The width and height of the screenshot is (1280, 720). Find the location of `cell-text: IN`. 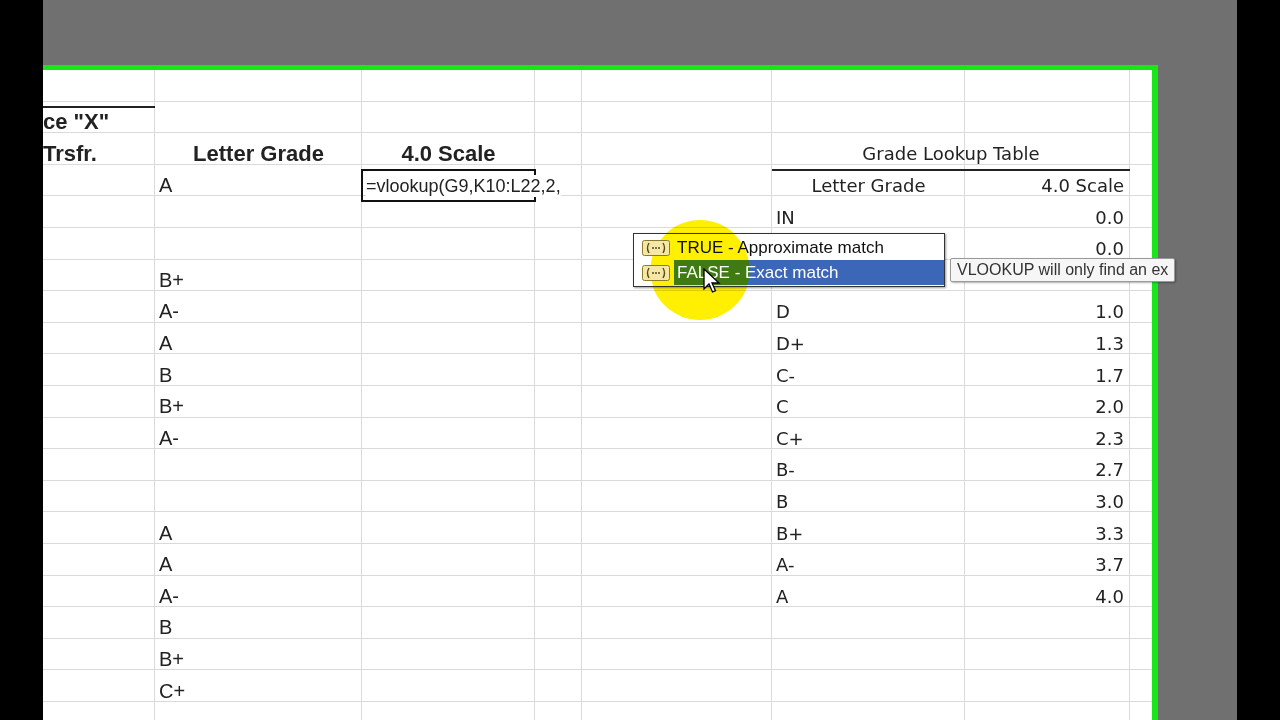

cell-text: IN is located at coordinates (785, 217).